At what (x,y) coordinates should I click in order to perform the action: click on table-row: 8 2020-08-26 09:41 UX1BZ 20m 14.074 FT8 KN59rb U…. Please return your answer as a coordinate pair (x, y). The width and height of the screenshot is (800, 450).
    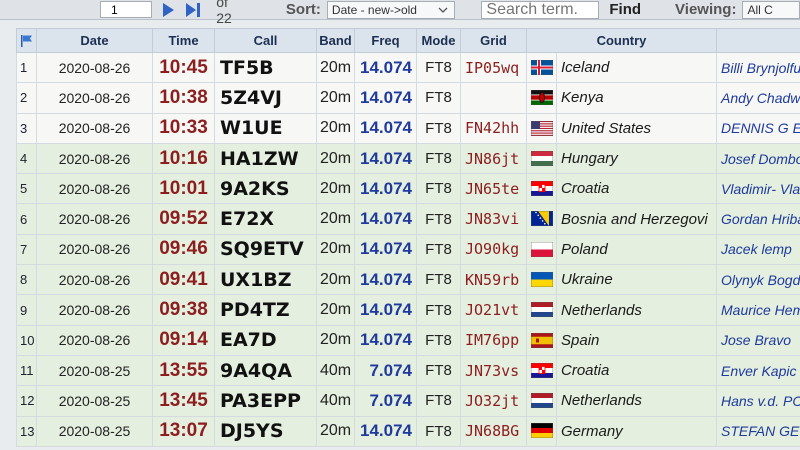
    Looking at the image, I should click on (408, 280).